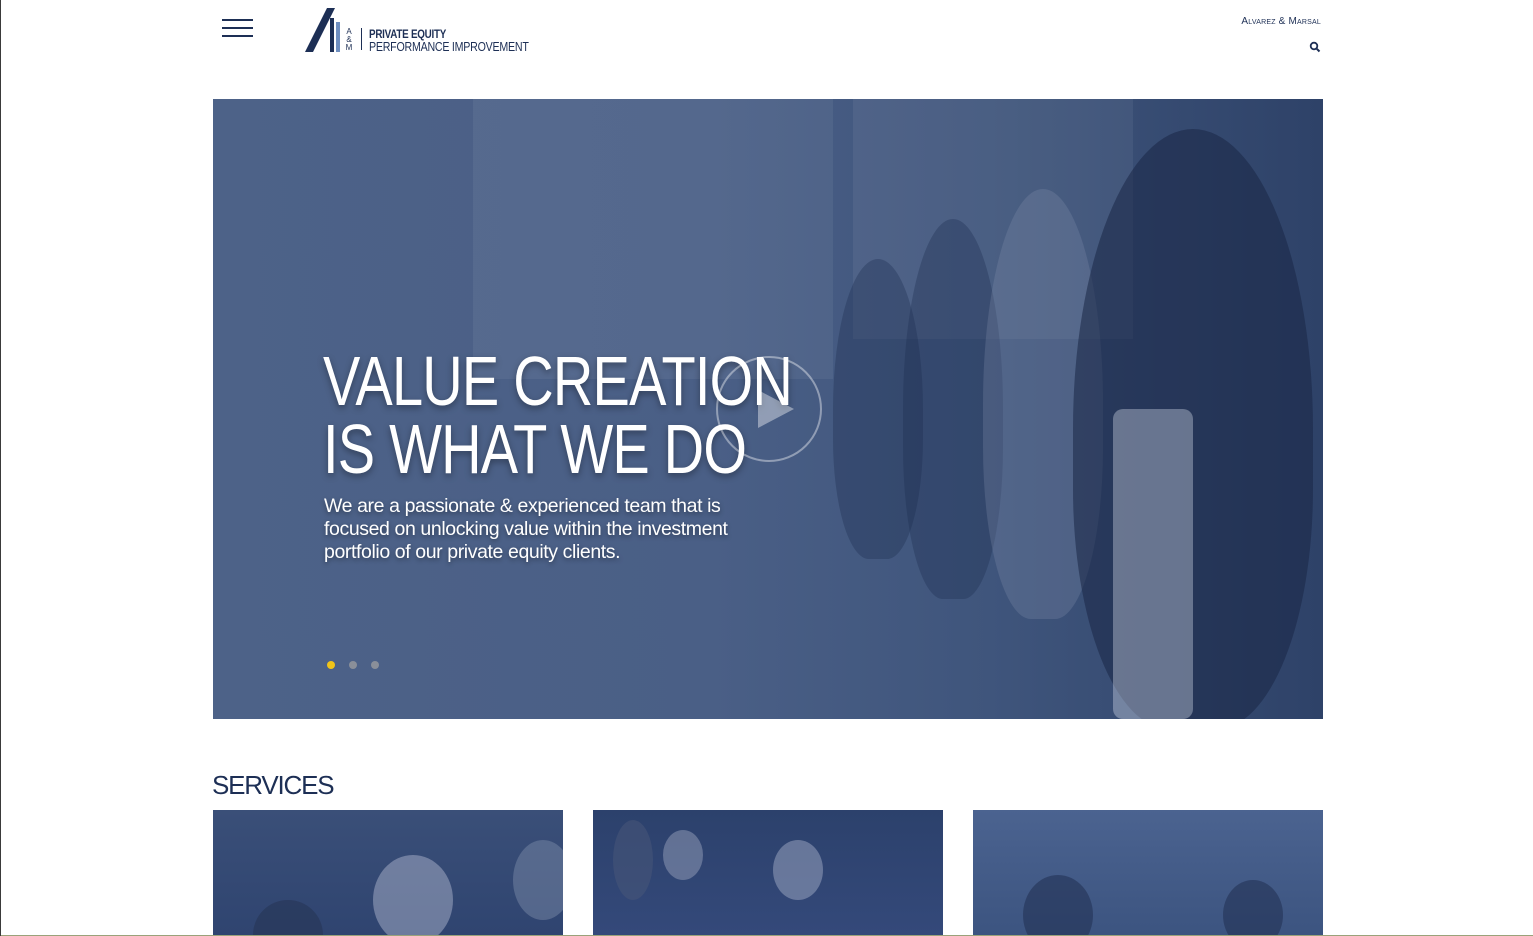 This screenshot has height=936, width=1533. Describe the element at coordinates (322, 30) in the screenshot. I see `logo-mark-icon` at that location.